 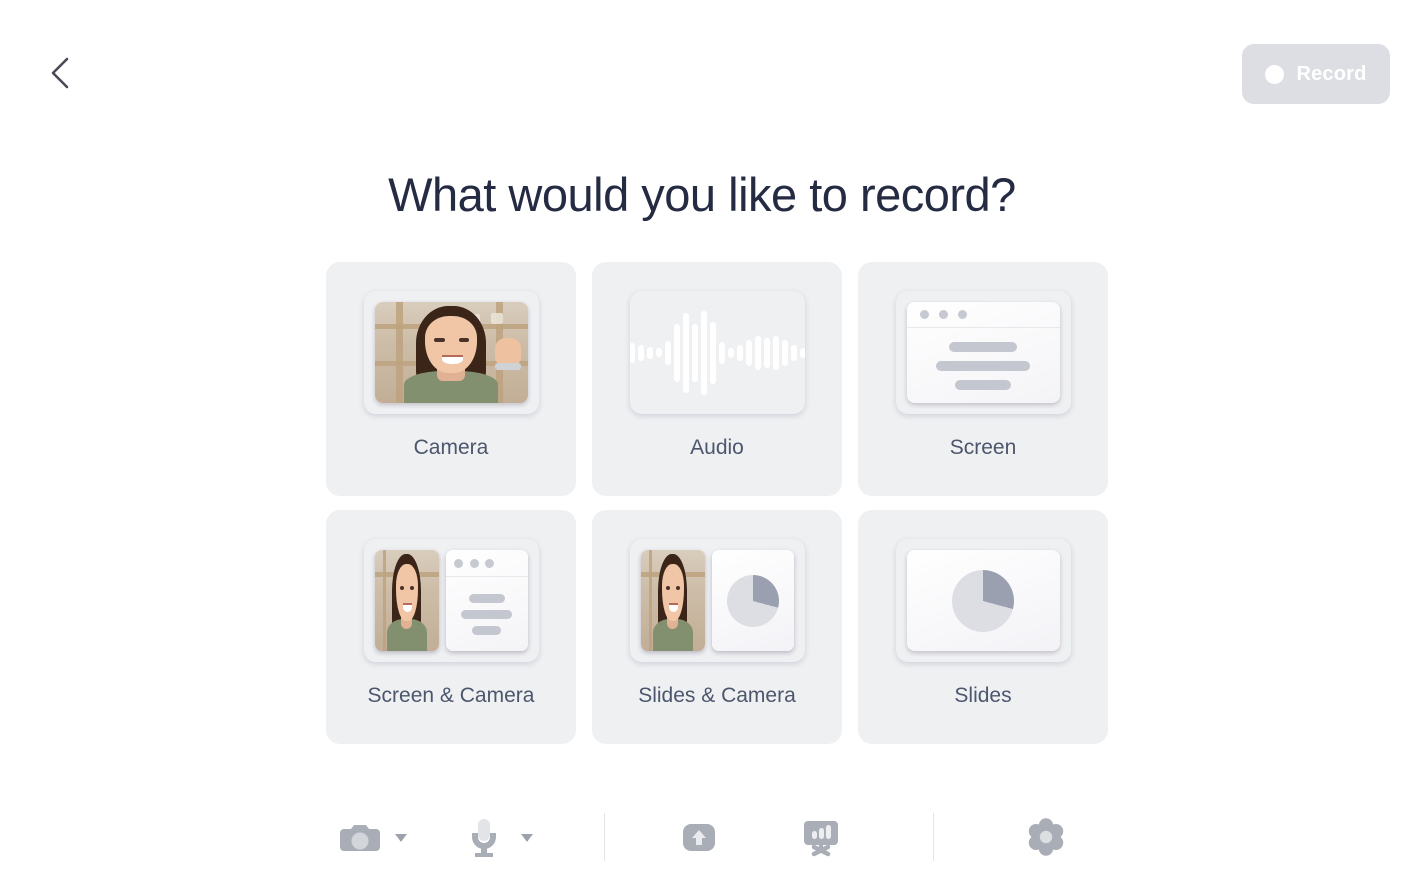 I want to click on record-option-label: Slides & Camera, so click(x=717, y=695).